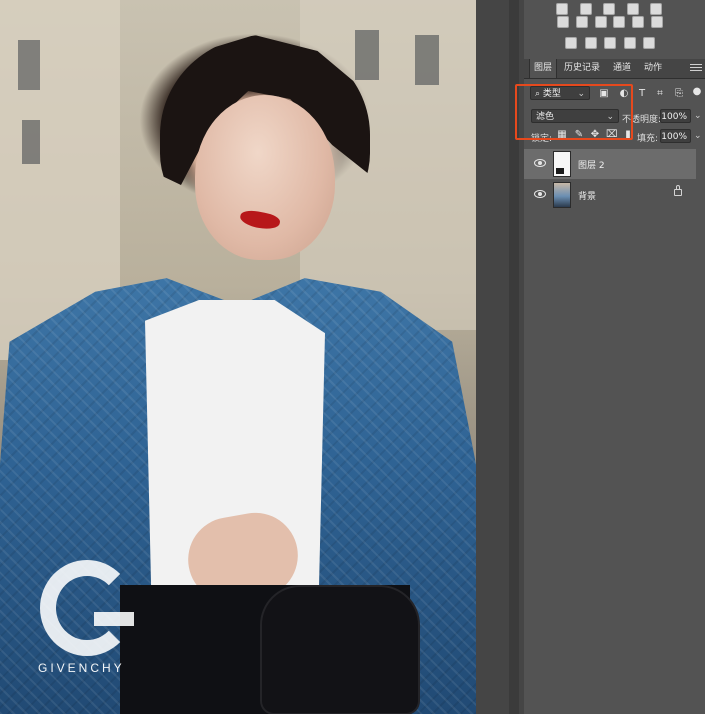  Describe the element at coordinates (265, 177) in the screenshot. I see `face` at that location.